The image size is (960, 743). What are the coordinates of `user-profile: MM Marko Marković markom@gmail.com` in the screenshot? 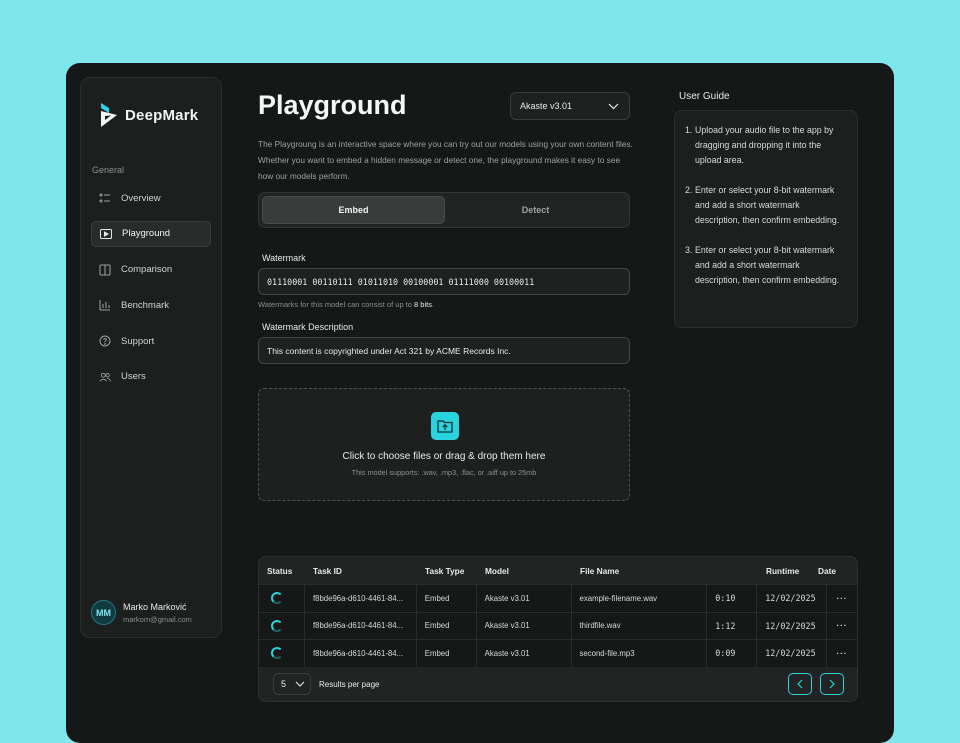 It's located at (141, 612).